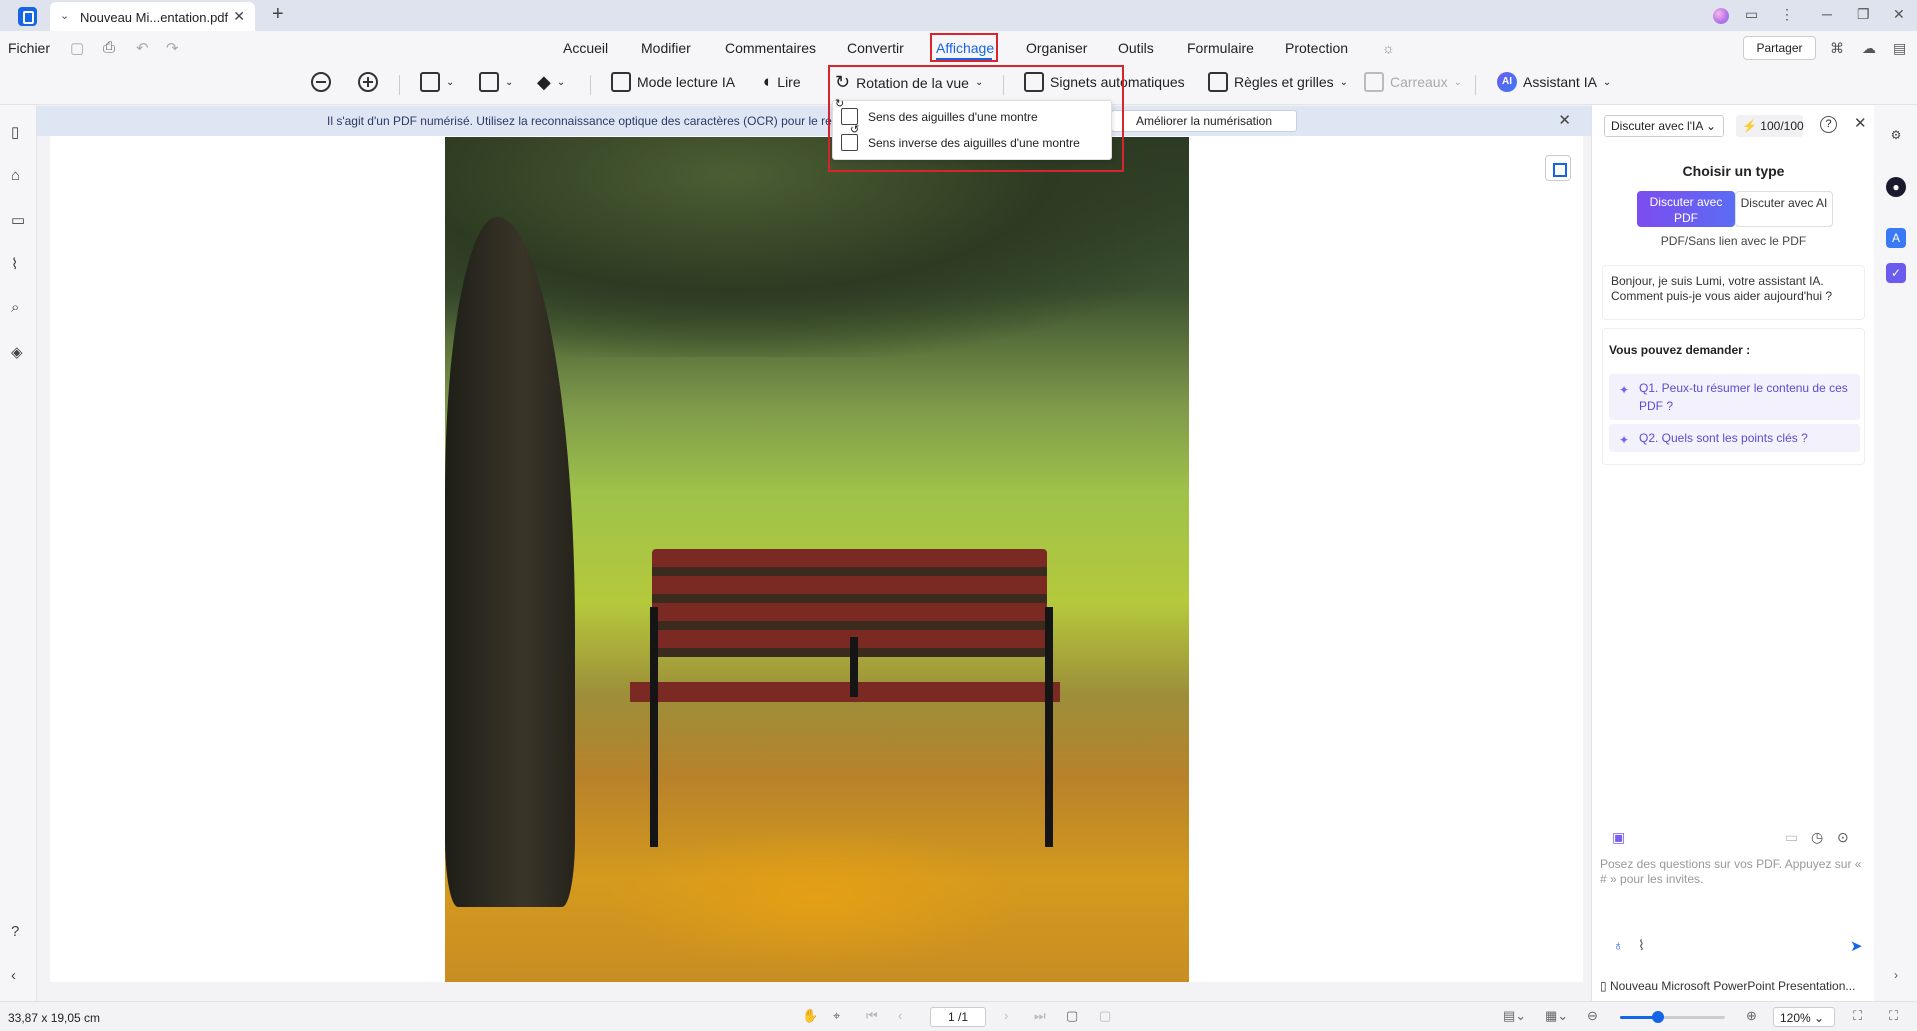  Describe the element at coordinates (1672, 1017) in the screenshot. I see `zoom-slider` at that location.